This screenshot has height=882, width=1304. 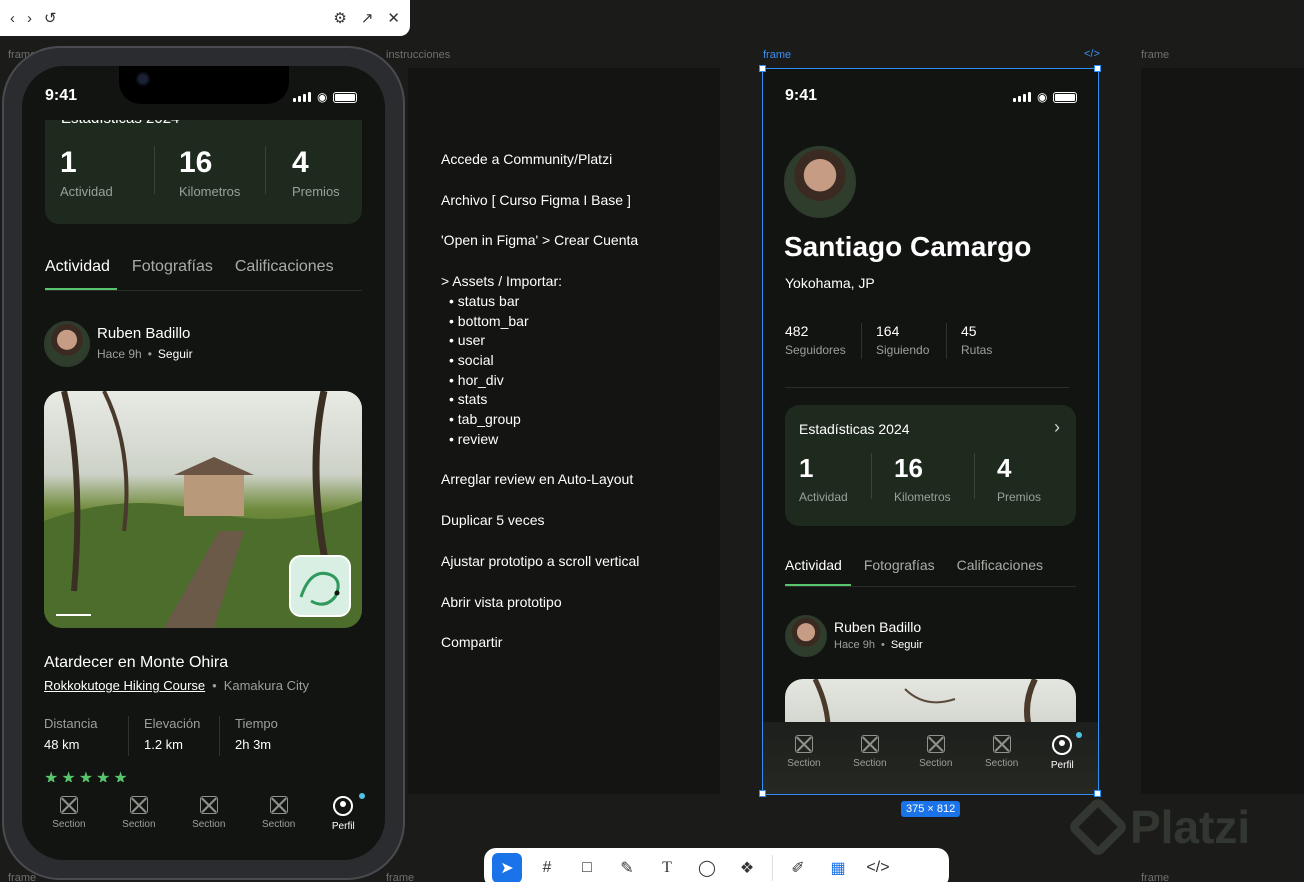 I want to click on stat-label: Kilometros, so click(x=210, y=191).